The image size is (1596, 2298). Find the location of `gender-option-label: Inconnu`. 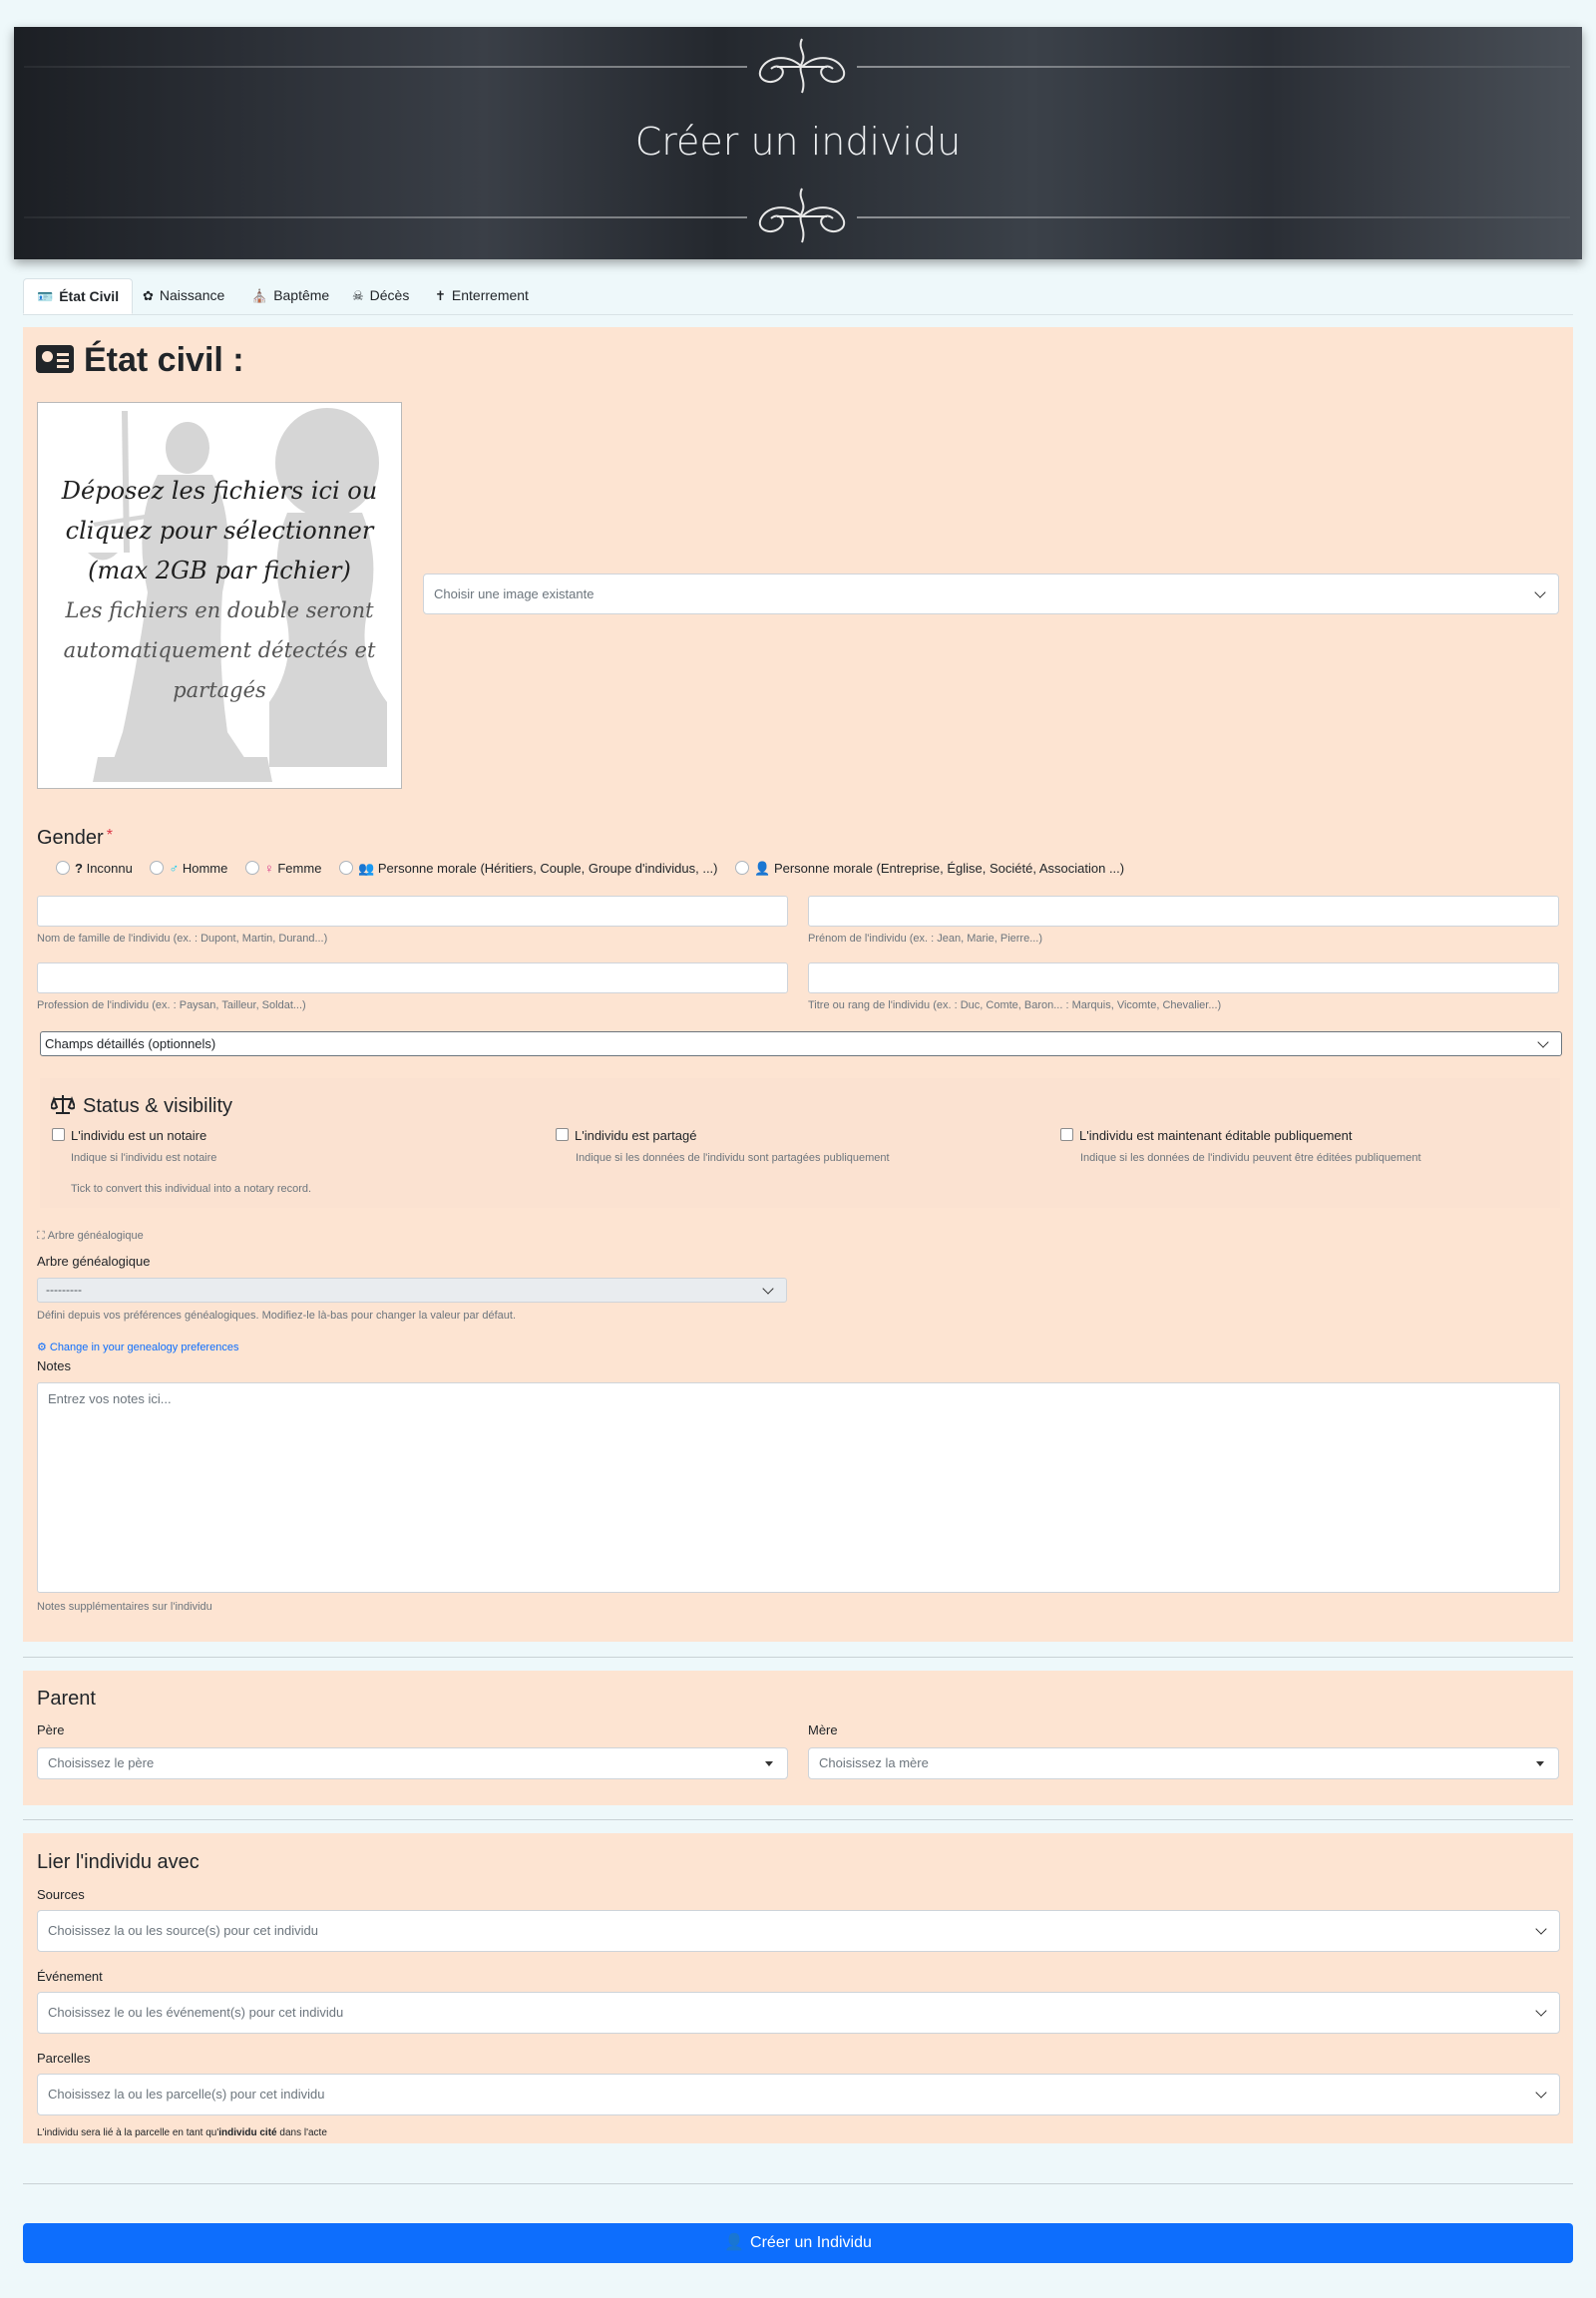

gender-option-label: Inconnu is located at coordinates (109, 868).